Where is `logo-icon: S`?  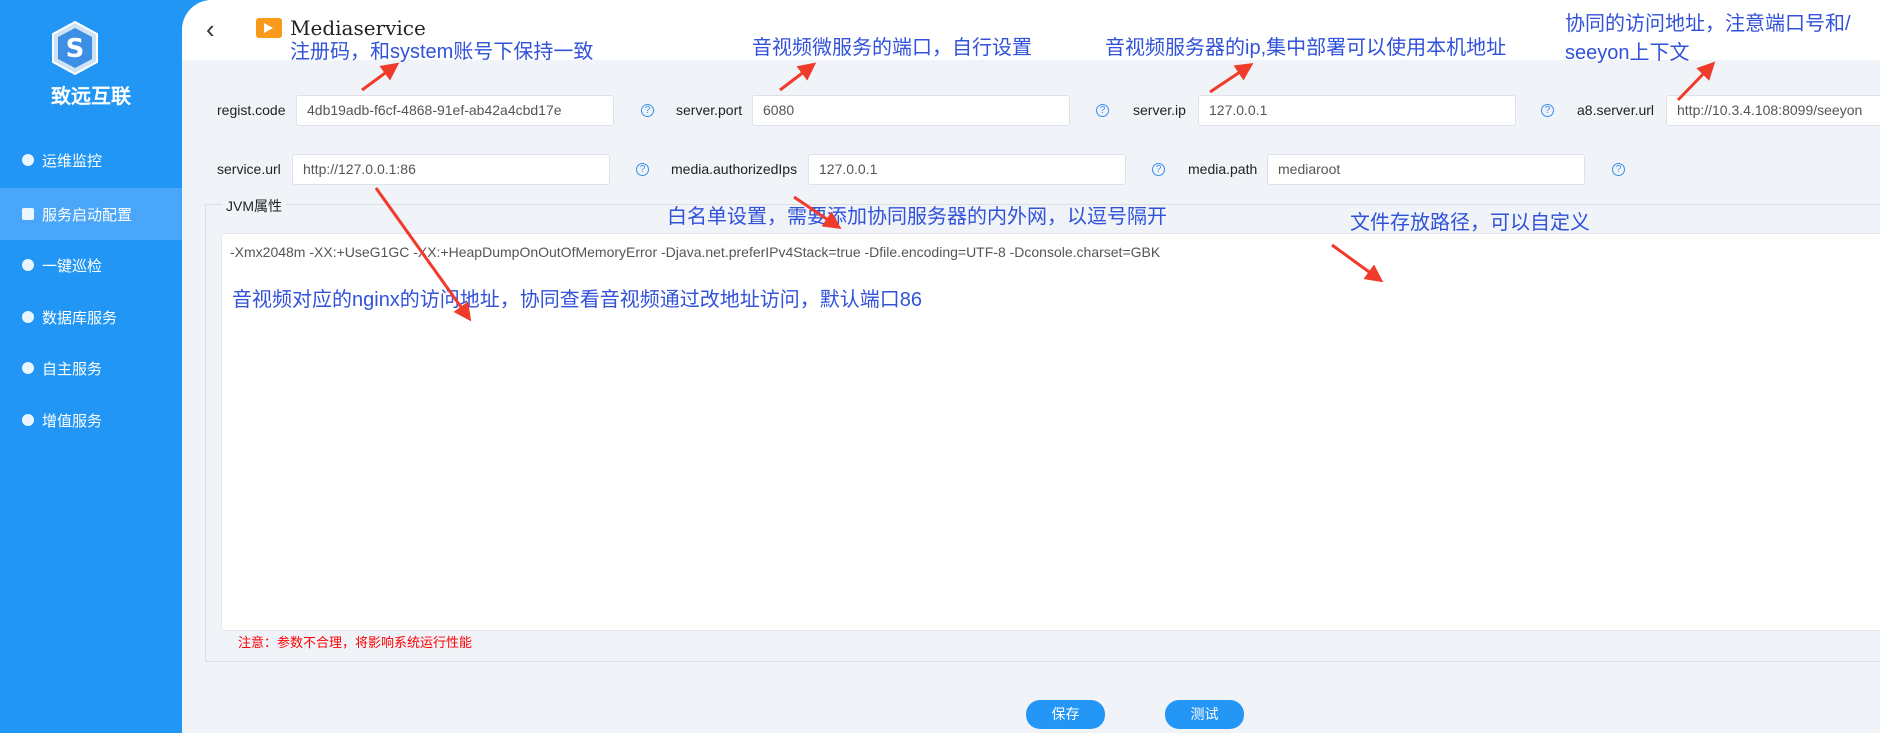
logo-icon: S is located at coordinates (75, 48).